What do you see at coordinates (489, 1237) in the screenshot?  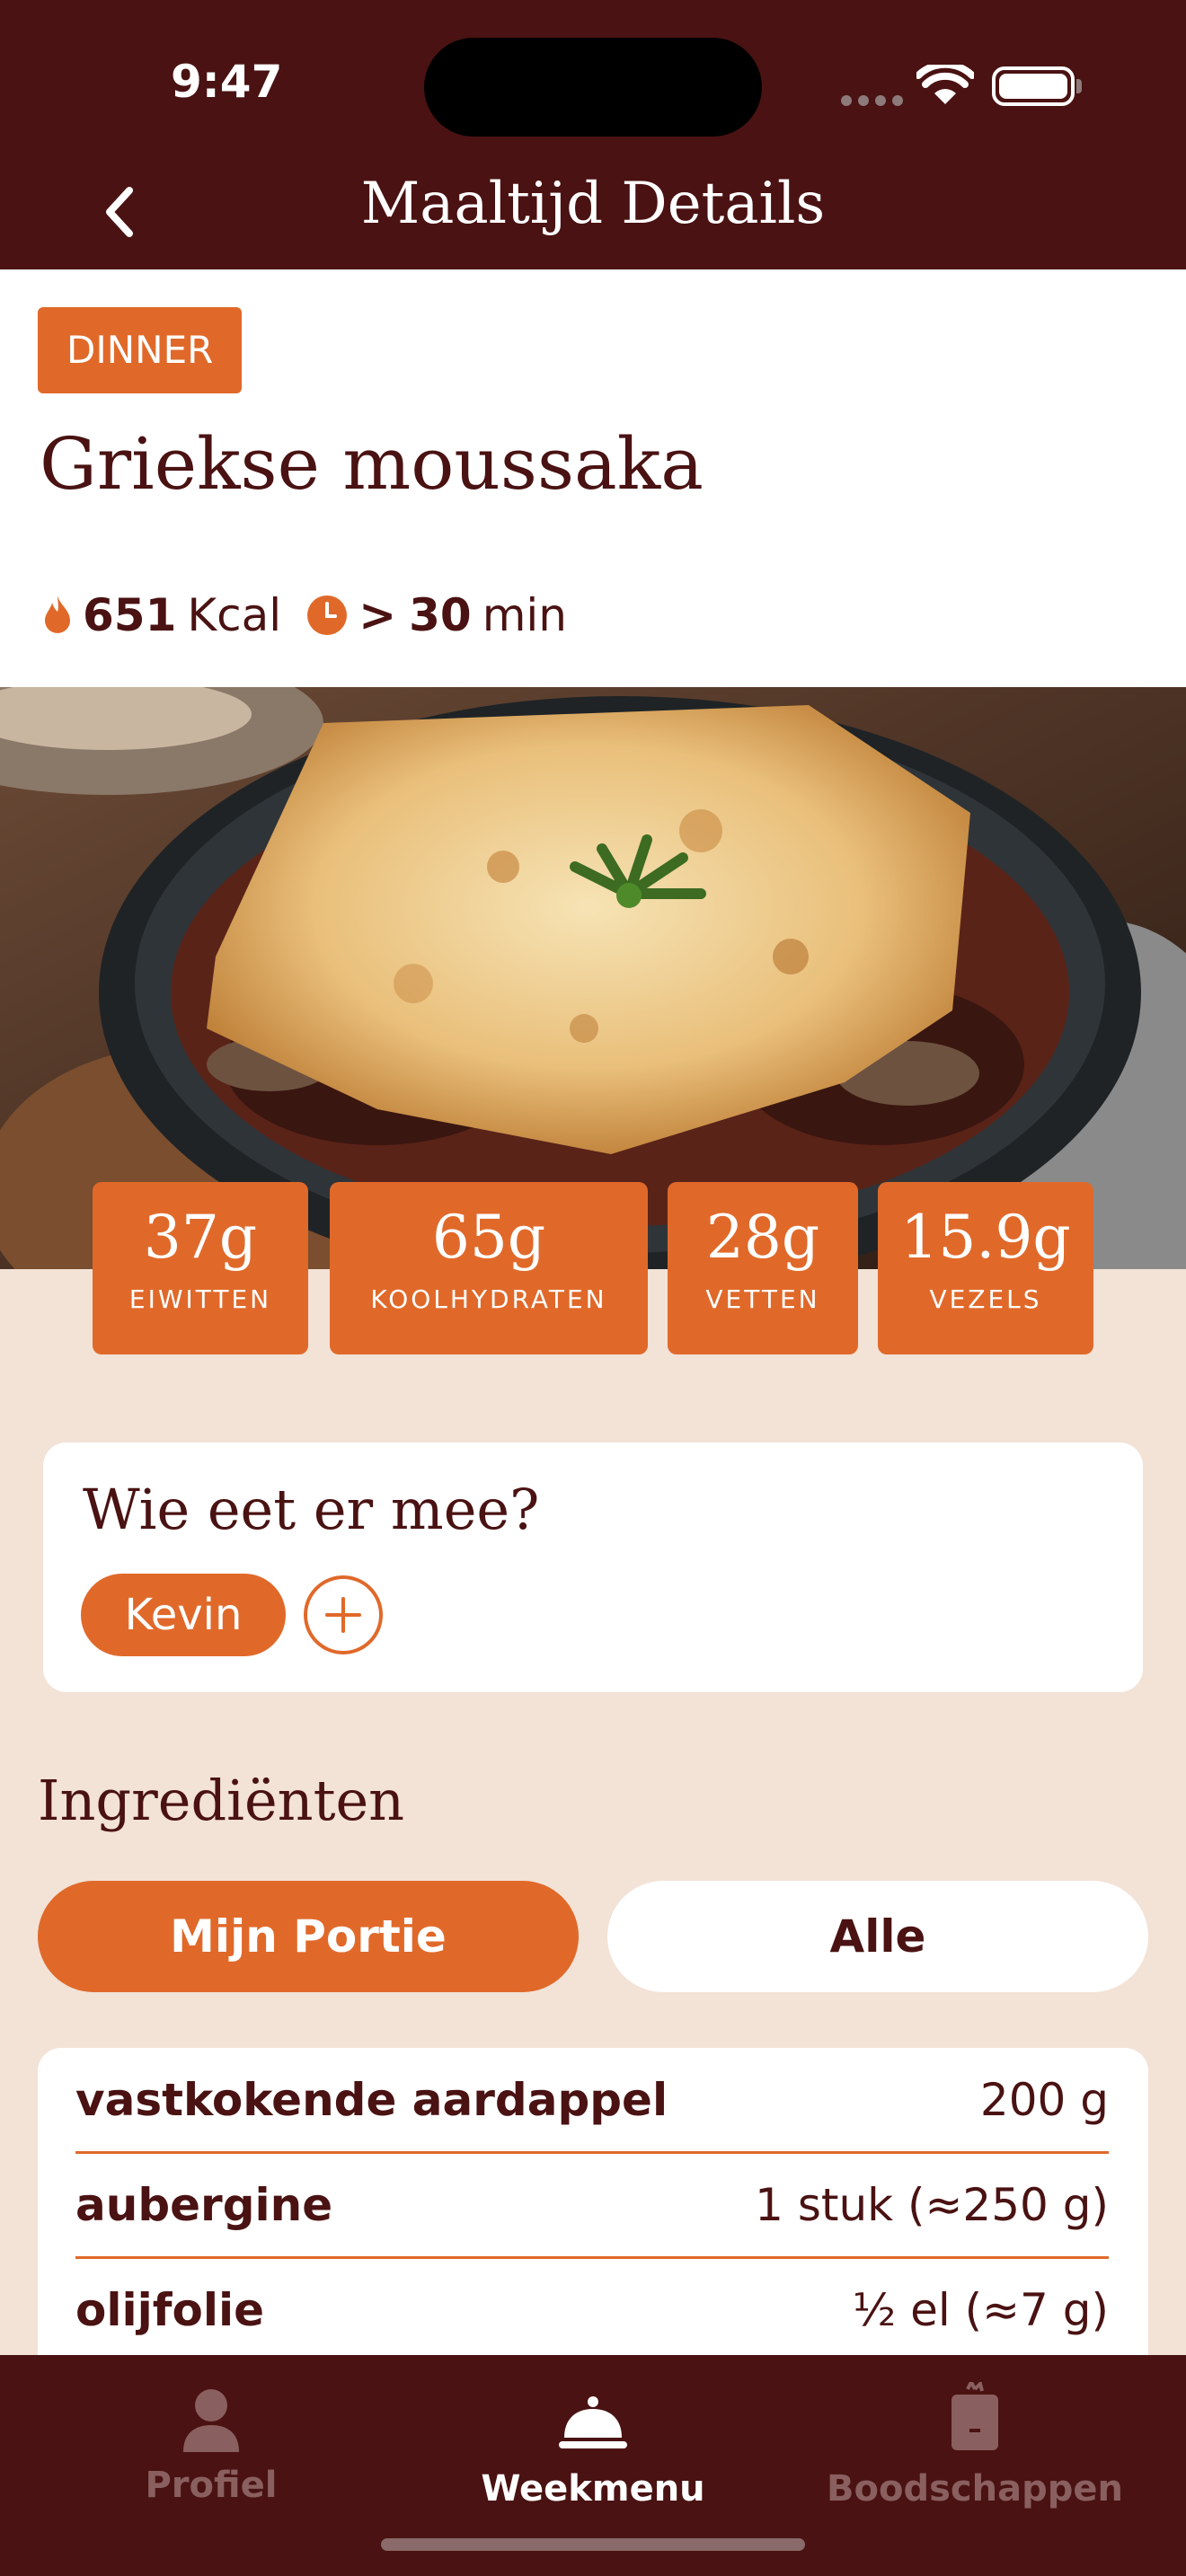 I see `macro-value: 65g` at bounding box center [489, 1237].